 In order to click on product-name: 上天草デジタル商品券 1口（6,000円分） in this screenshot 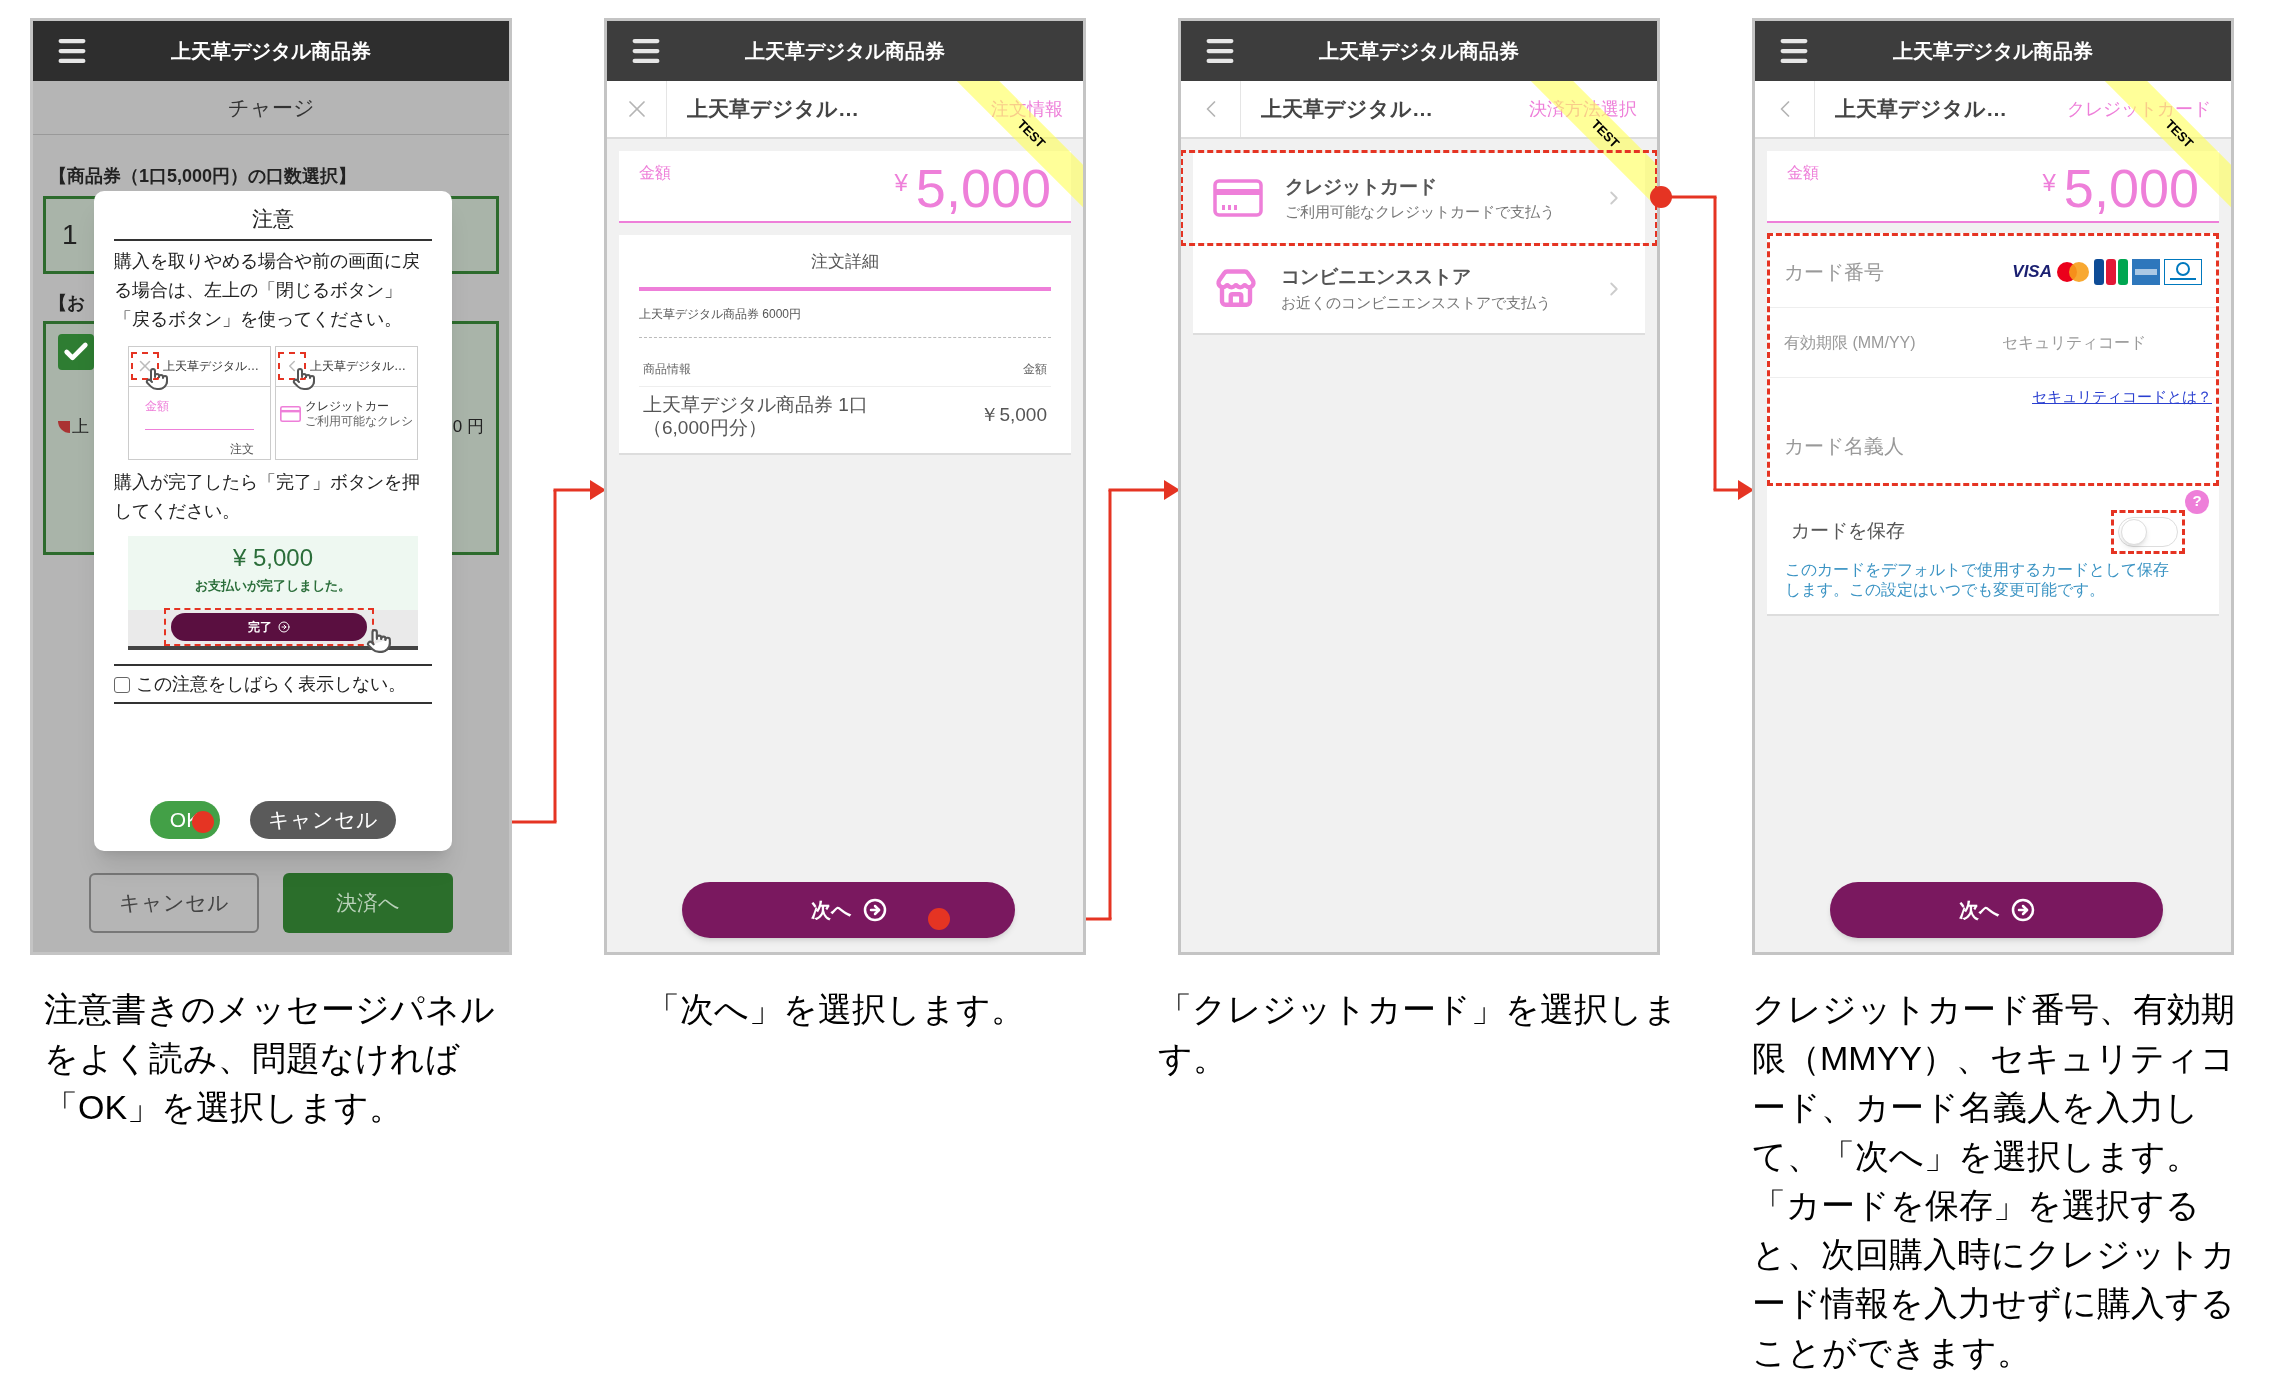, I will do `click(756, 415)`.